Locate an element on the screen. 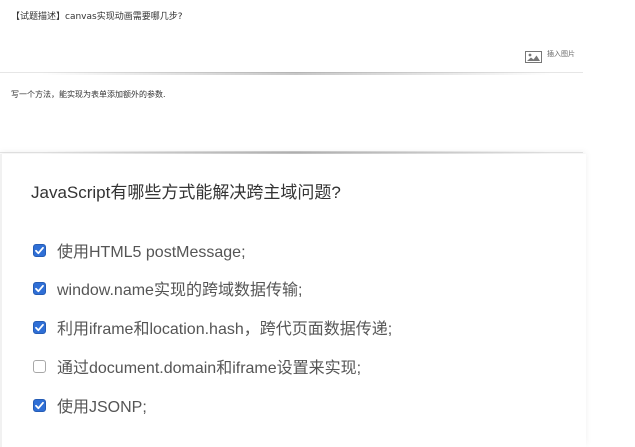 The width and height of the screenshot is (635, 447). option-jsonp: 使用JSONP; is located at coordinates (90, 405).